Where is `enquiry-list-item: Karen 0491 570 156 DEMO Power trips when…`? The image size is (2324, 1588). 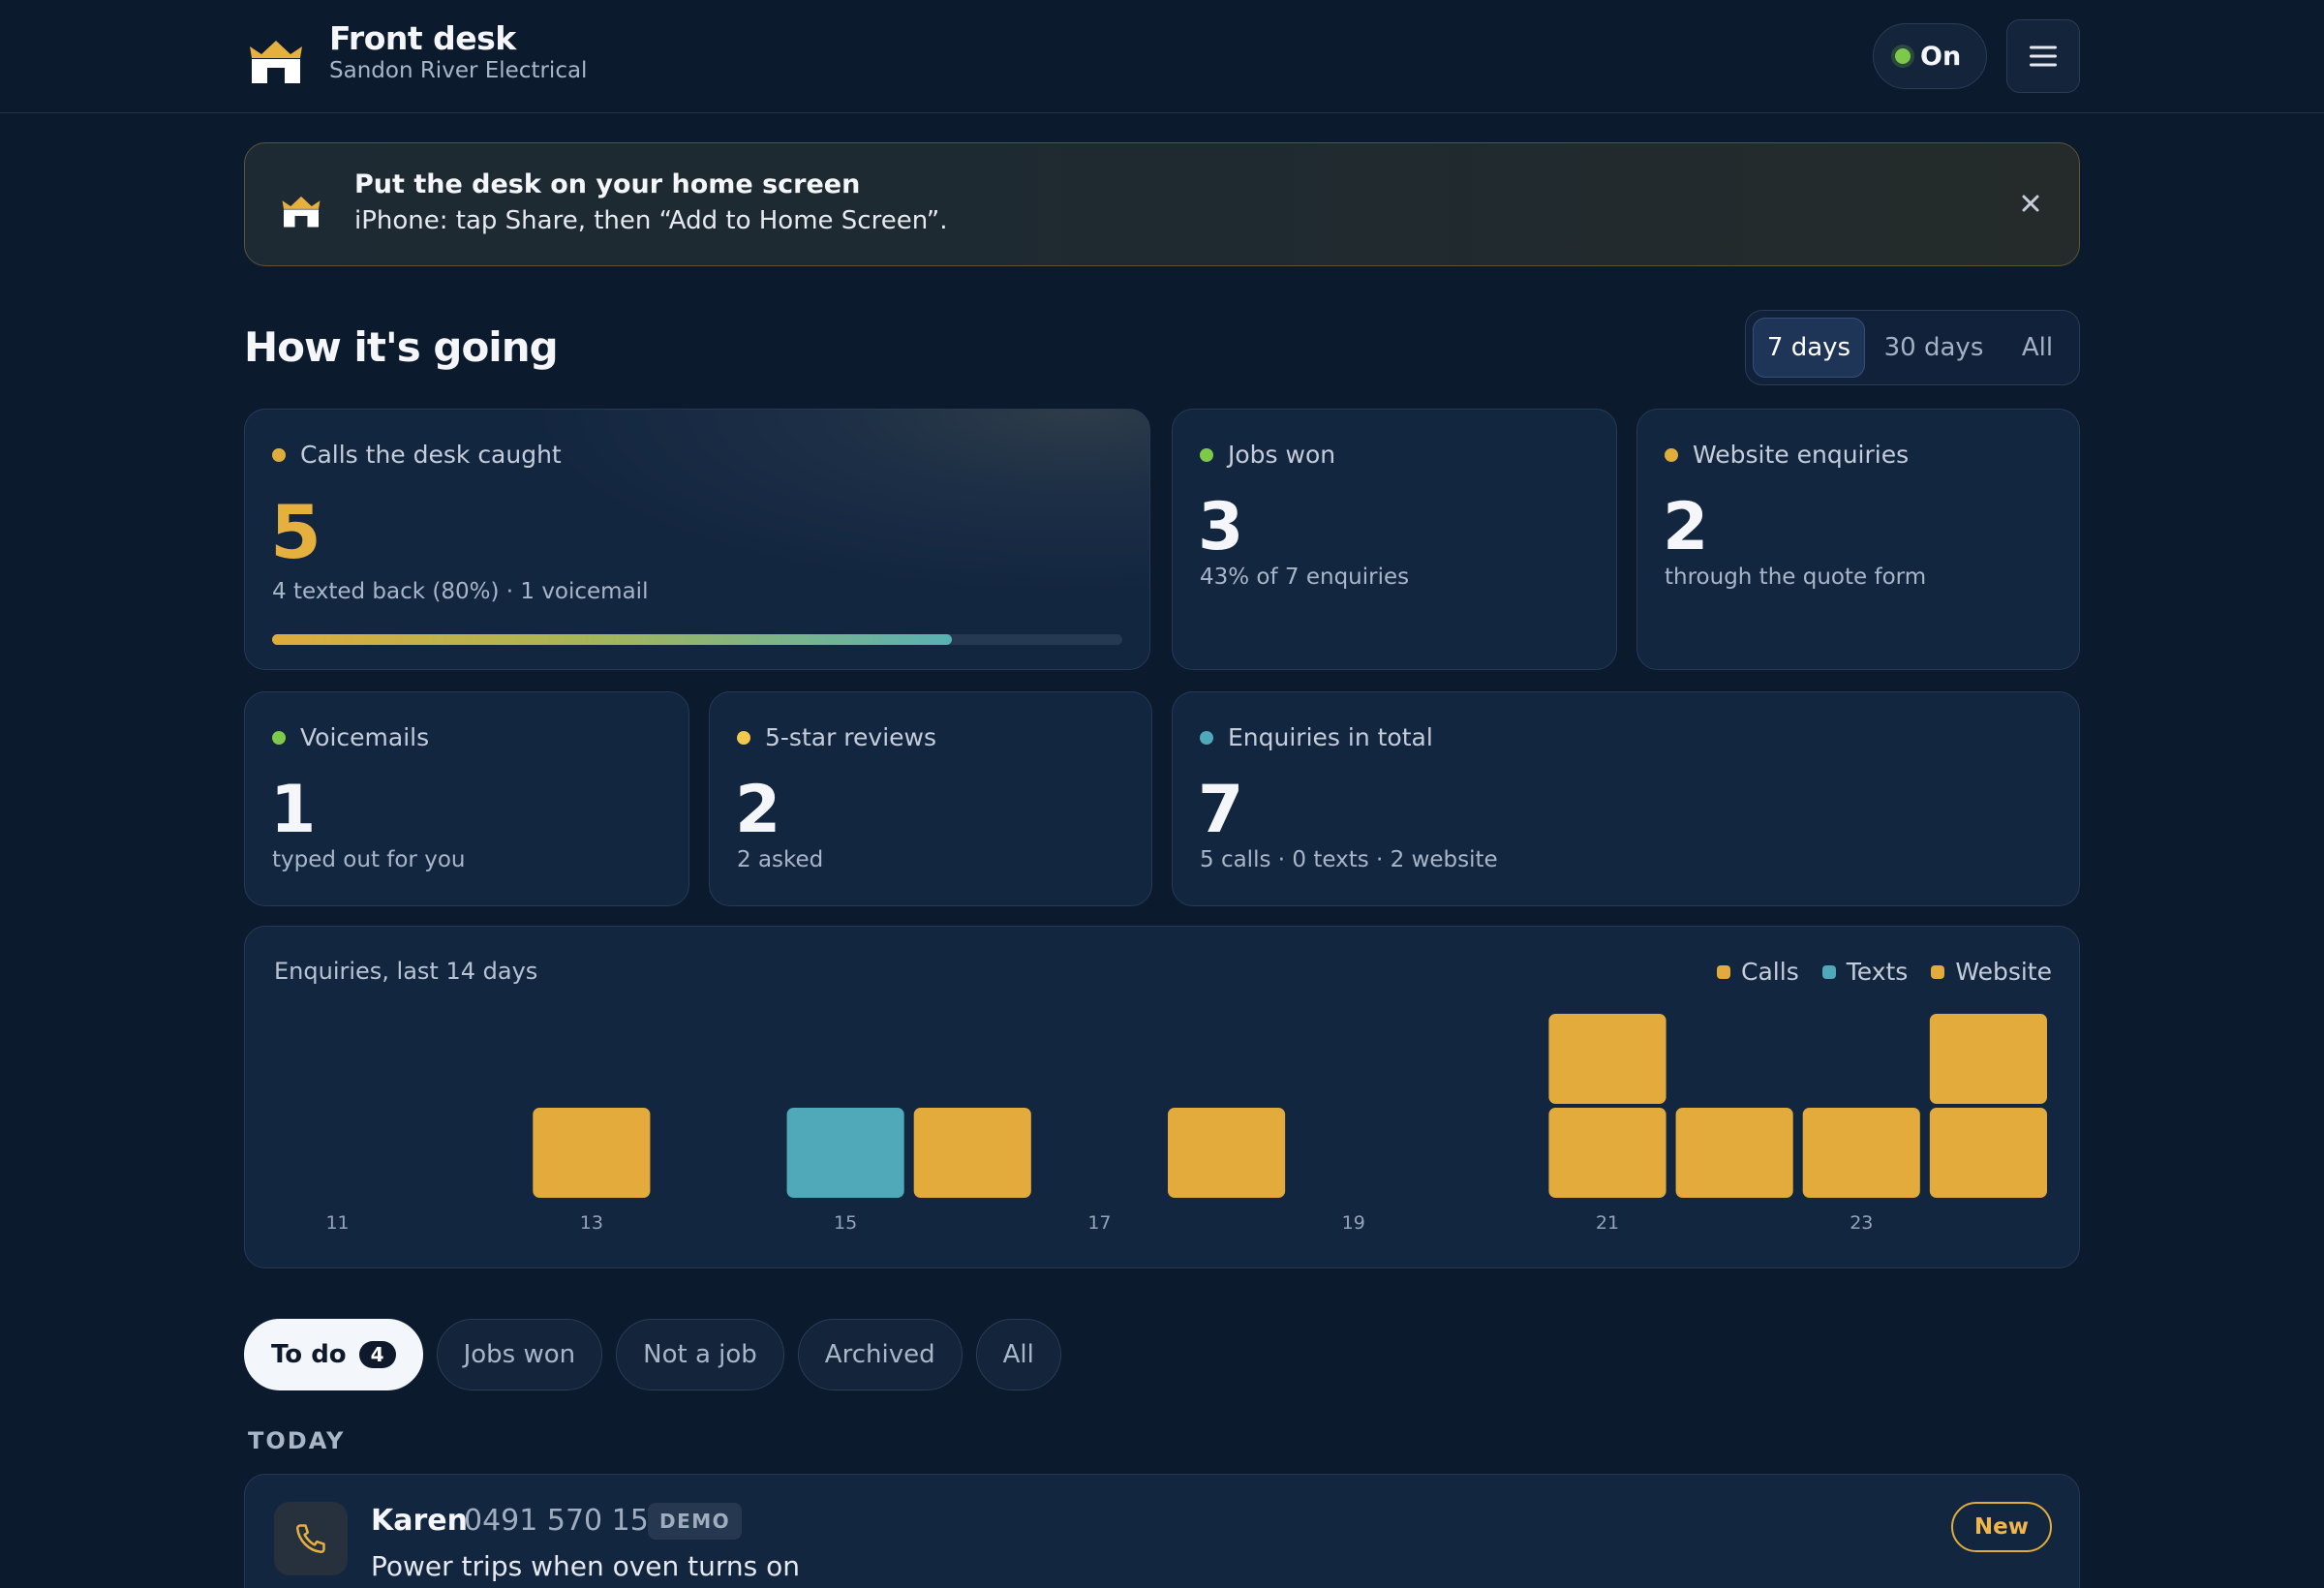
enquiry-list-item: Karen 0491 570 156 DEMO Power trips when… is located at coordinates (1162, 1531).